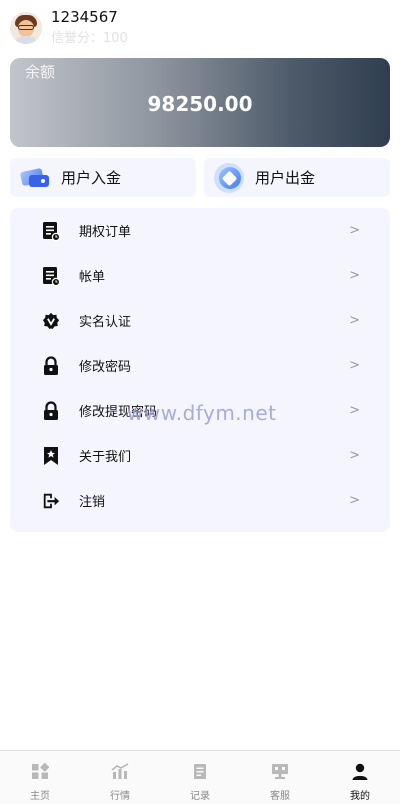  I want to click on menu-label: 实名认证, so click(105, 322).